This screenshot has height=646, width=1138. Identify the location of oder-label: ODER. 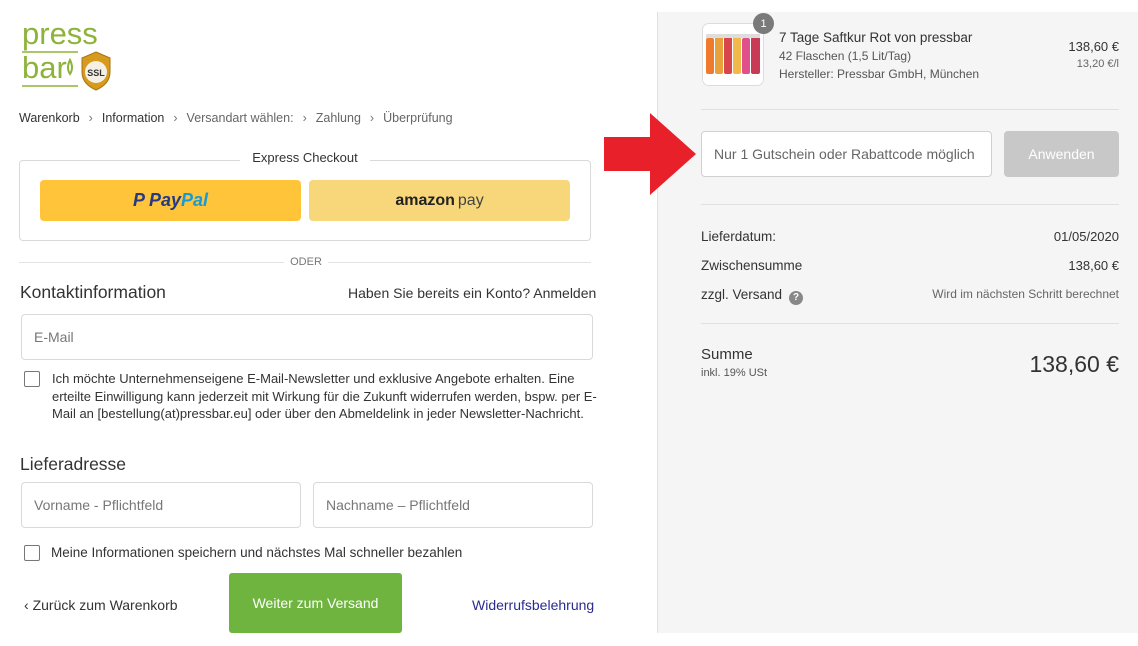
(306, 262).